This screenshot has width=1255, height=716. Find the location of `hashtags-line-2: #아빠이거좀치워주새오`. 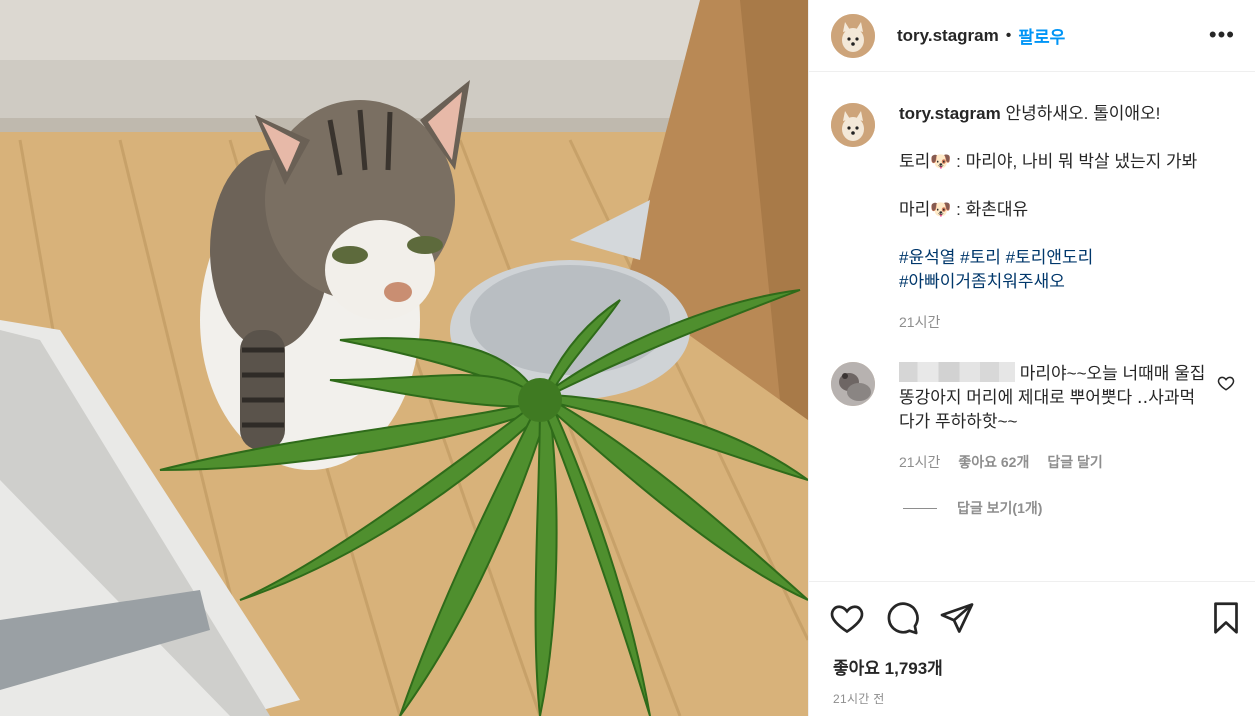

hashtags-line-2: #아빠이거좀치워주새오 is located at coordinates (1064, 282).